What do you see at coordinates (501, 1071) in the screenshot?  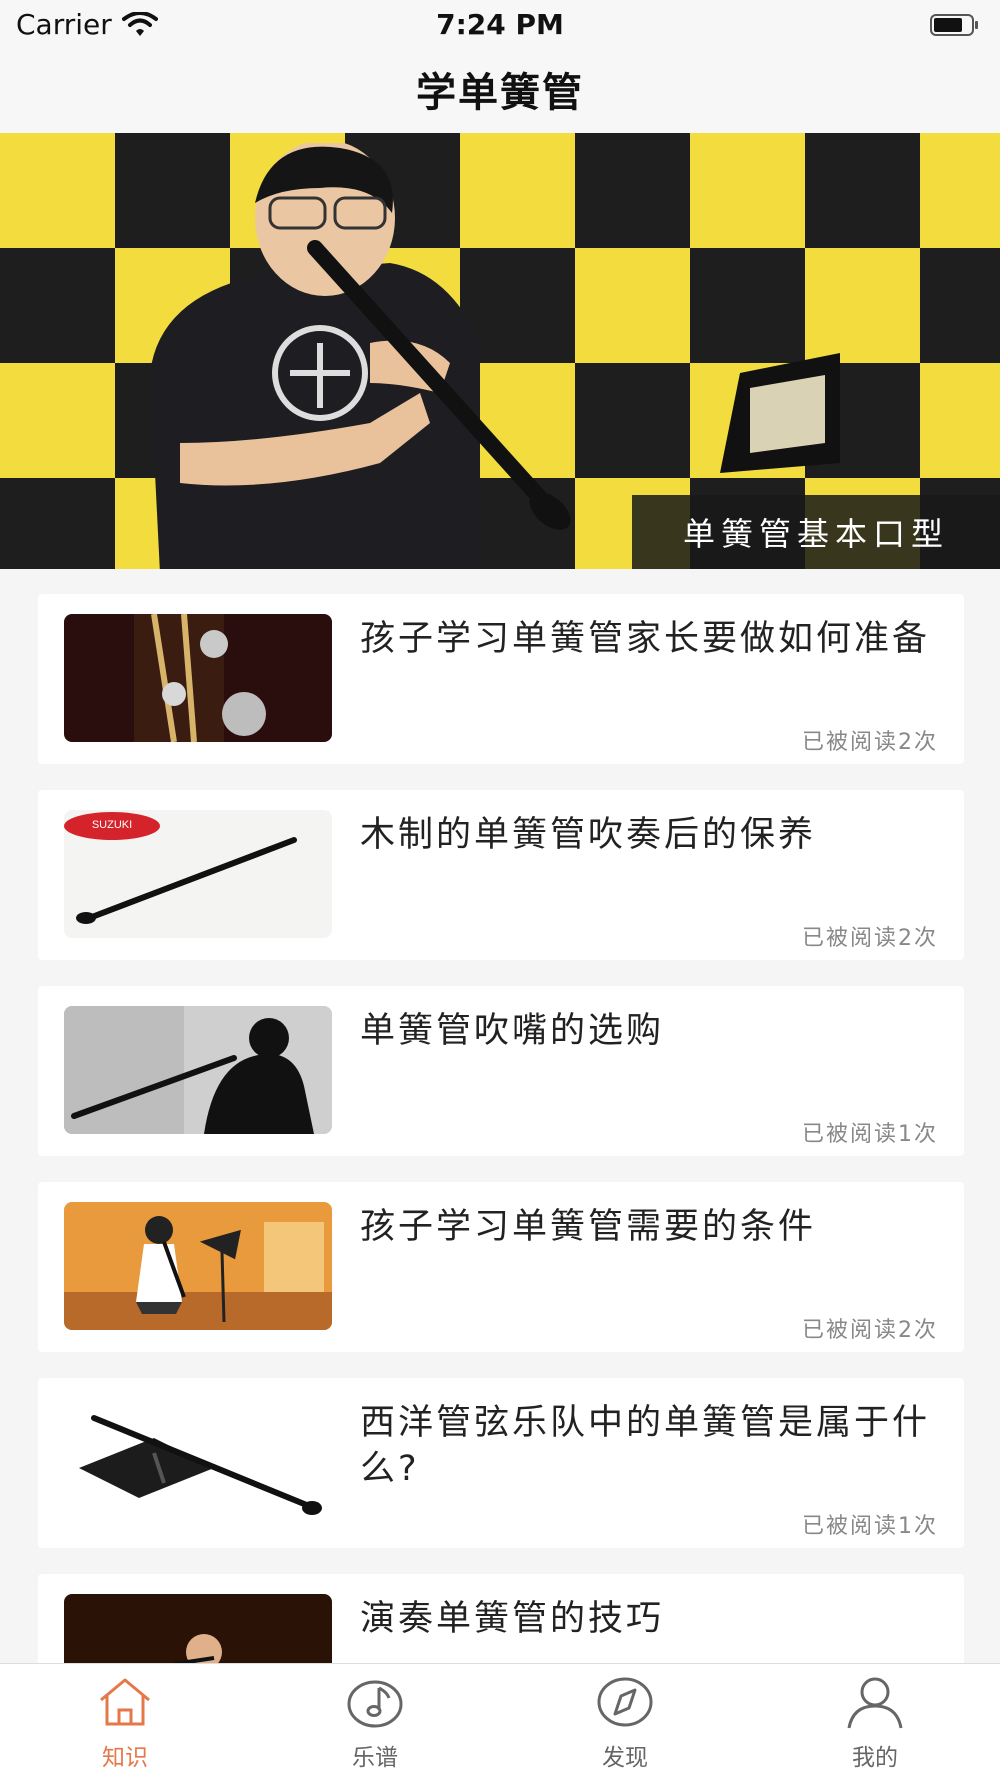 I see `list-item: 单簧管吹嘴的选购 已被阅读1次` at bounding box center [501, 1071].